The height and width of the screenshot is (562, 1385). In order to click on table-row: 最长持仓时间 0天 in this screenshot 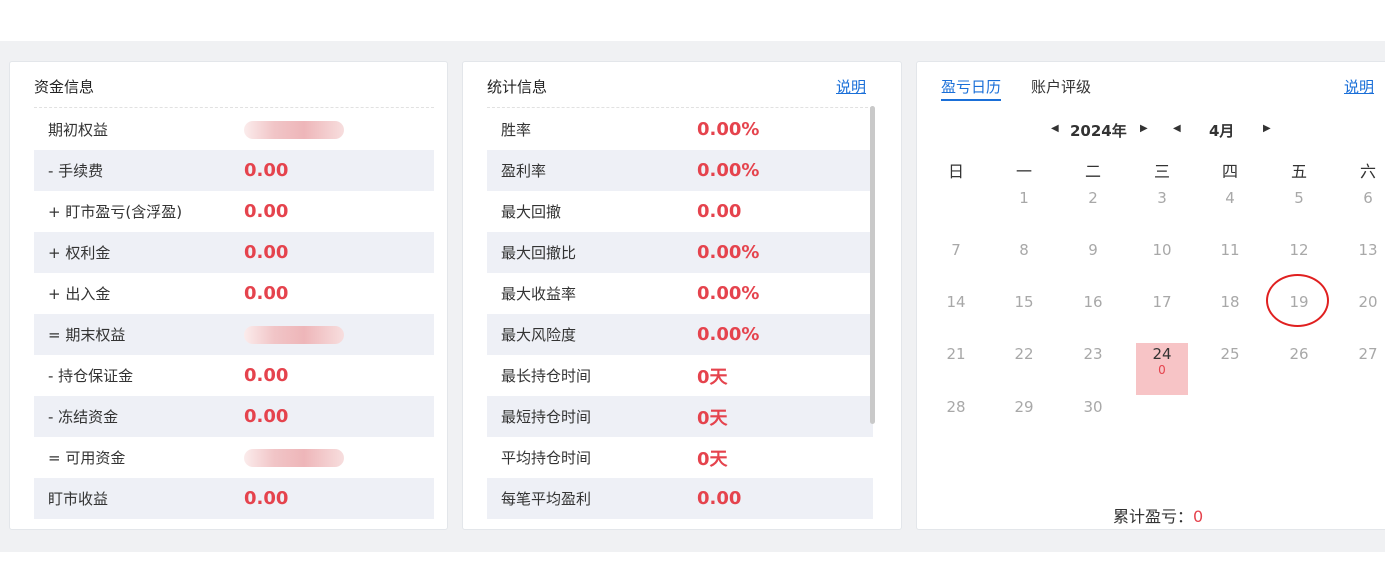, I will do `click(680, 375)`.